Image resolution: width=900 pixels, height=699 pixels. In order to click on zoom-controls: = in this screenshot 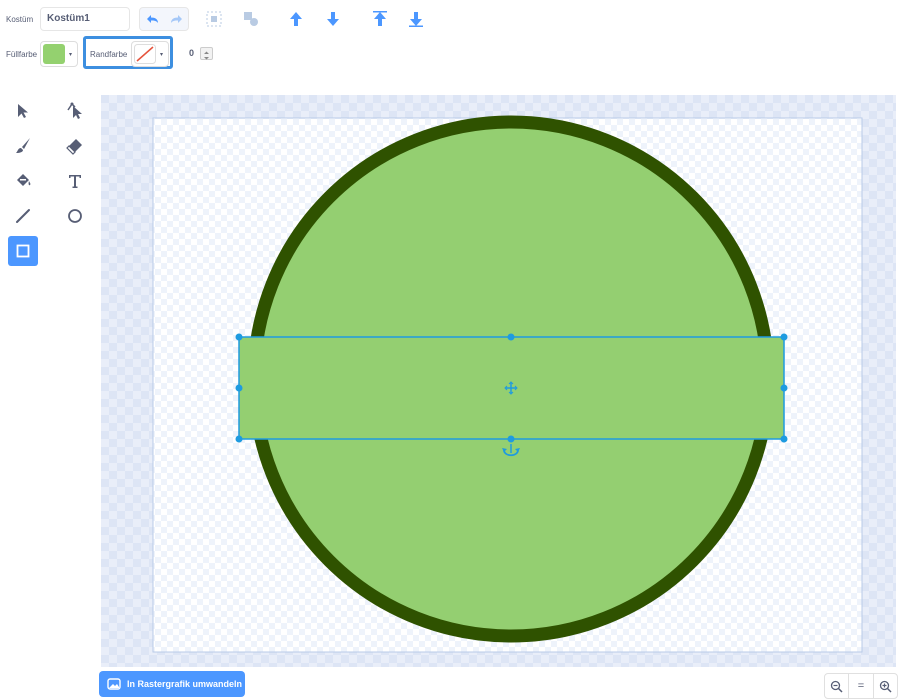, I will do `click(861, 686)`.